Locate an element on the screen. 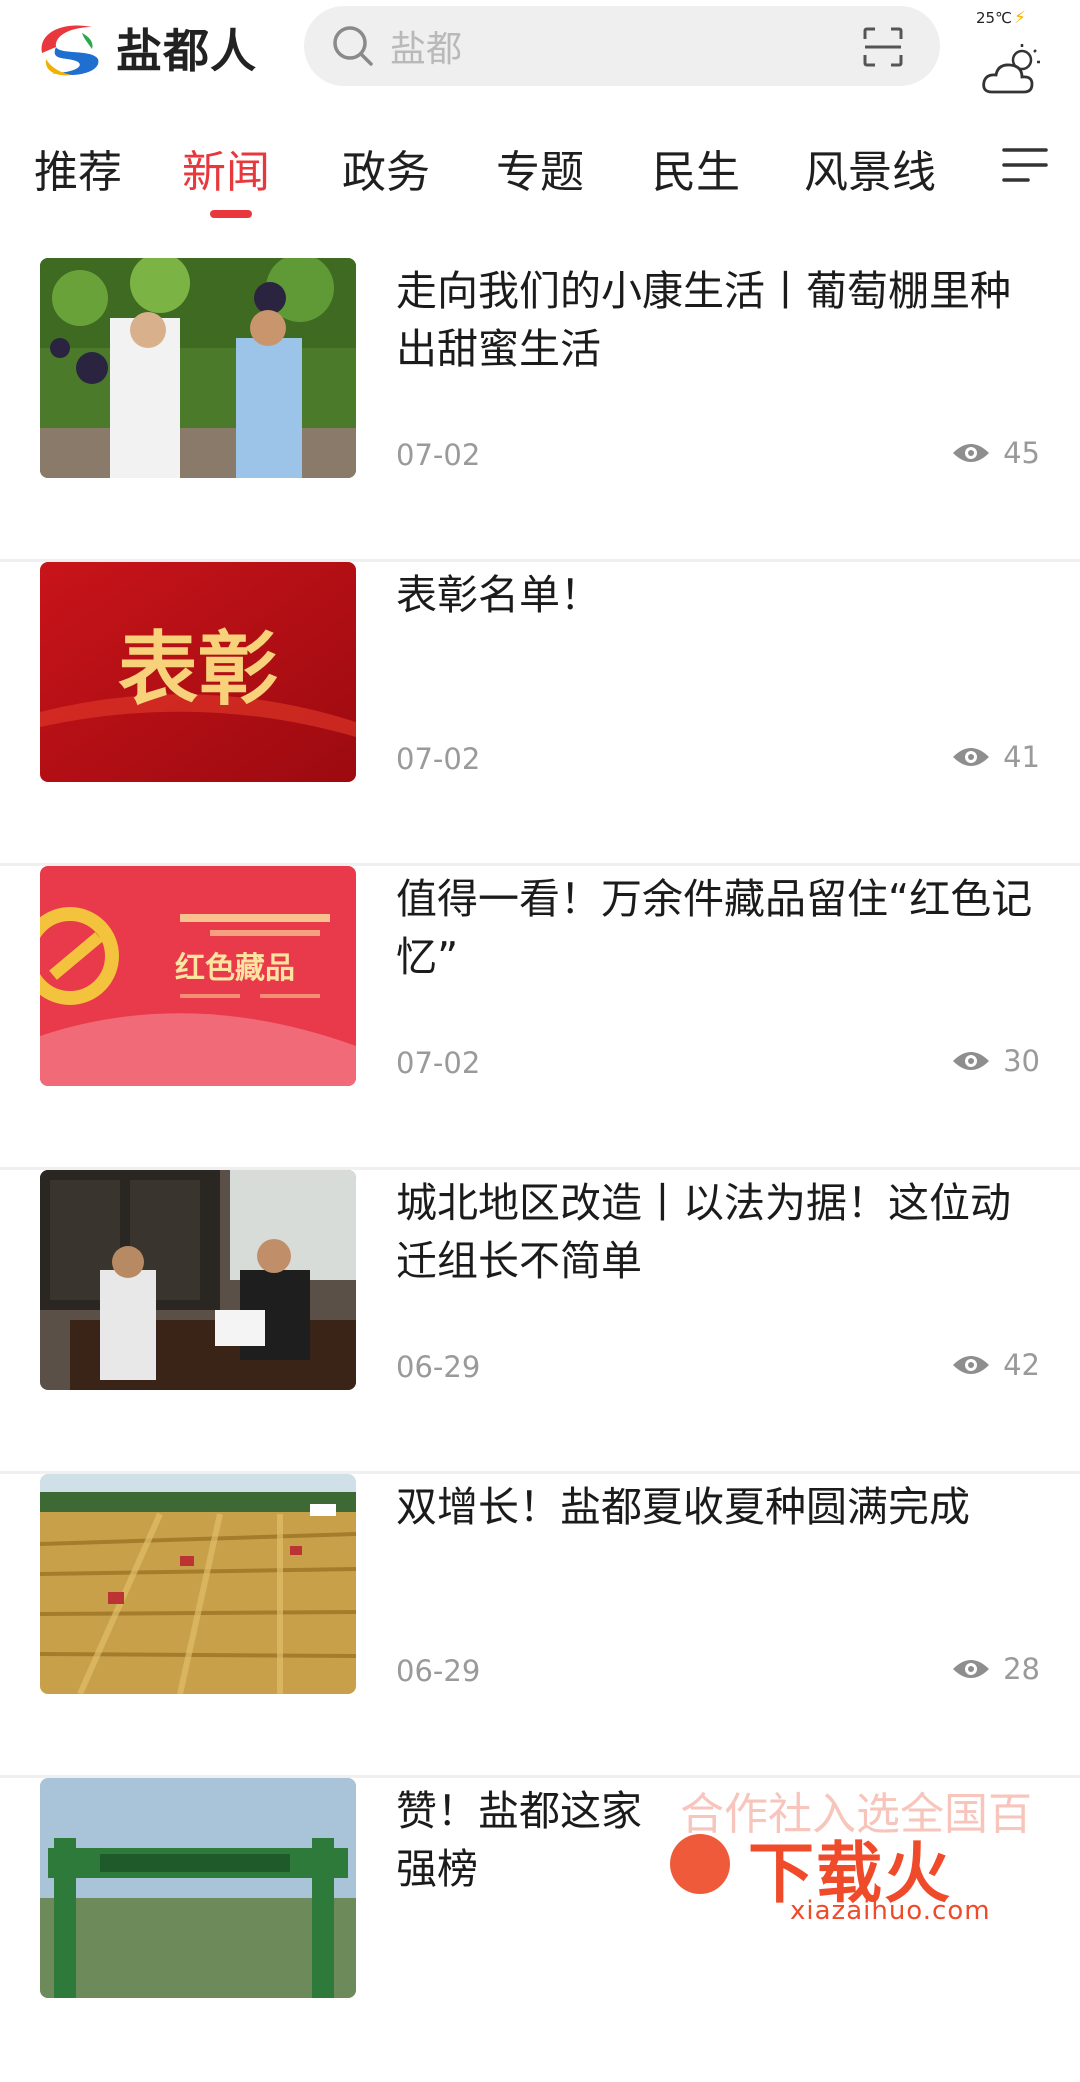 This screenshot has height=2082, width=1080. tab-government: 政务 is located at coordinates (386, 168).